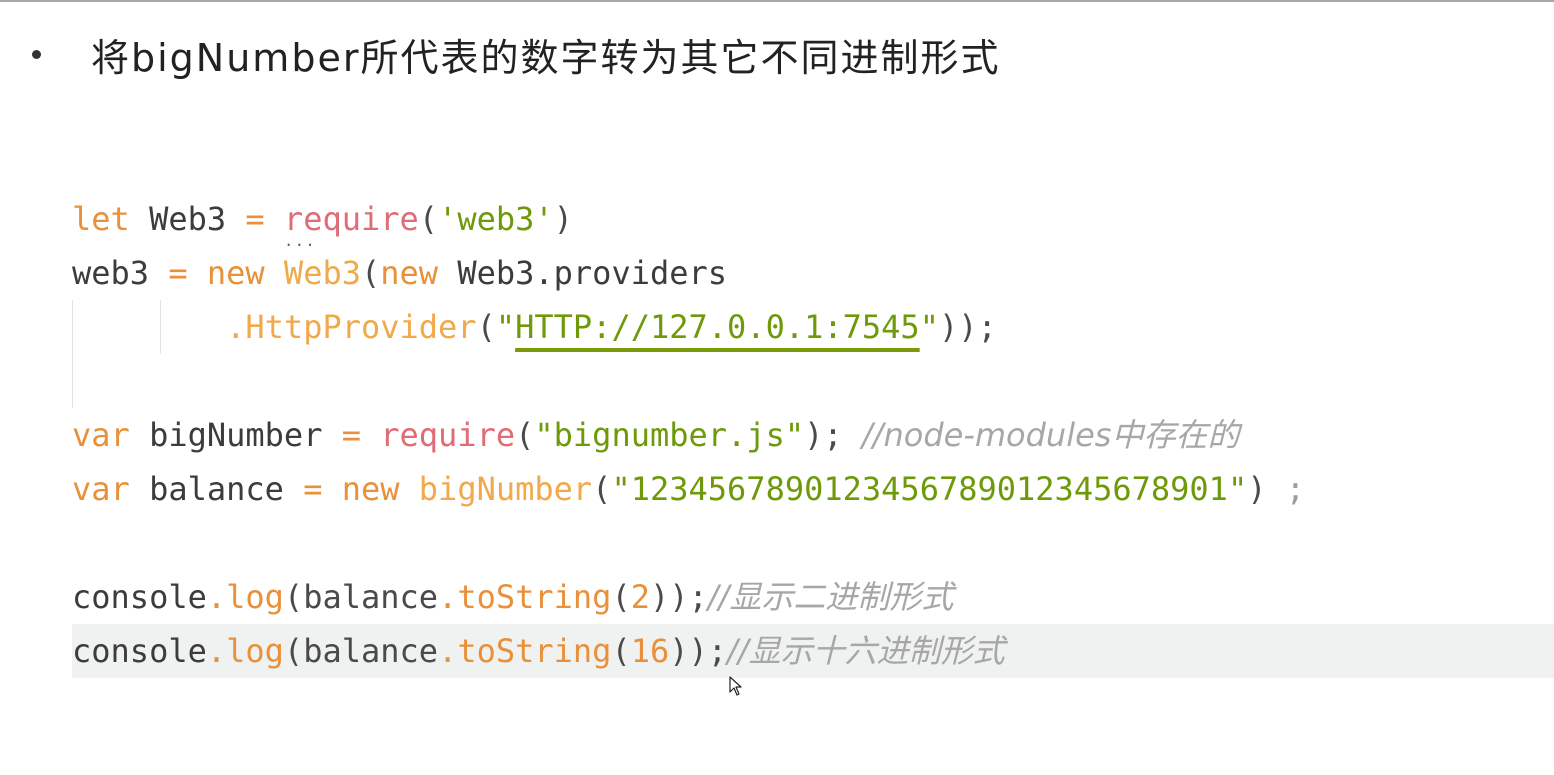 This screenshot has height=775, width=1554. Describe the element at coordinates (640, 597) in the screenshot. I see `number-literal: 2` at that location.